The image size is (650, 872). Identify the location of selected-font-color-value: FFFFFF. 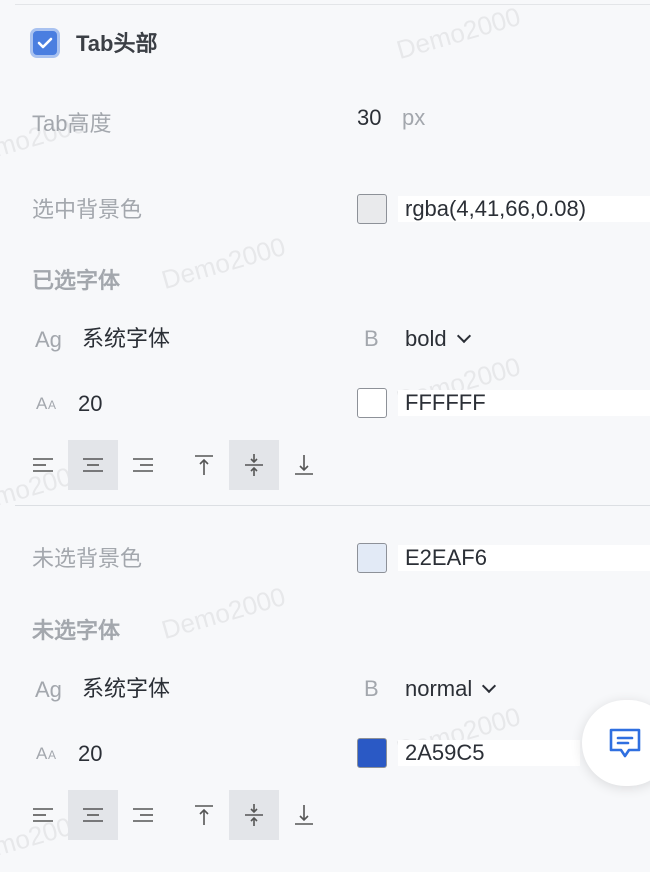
(445, 403).